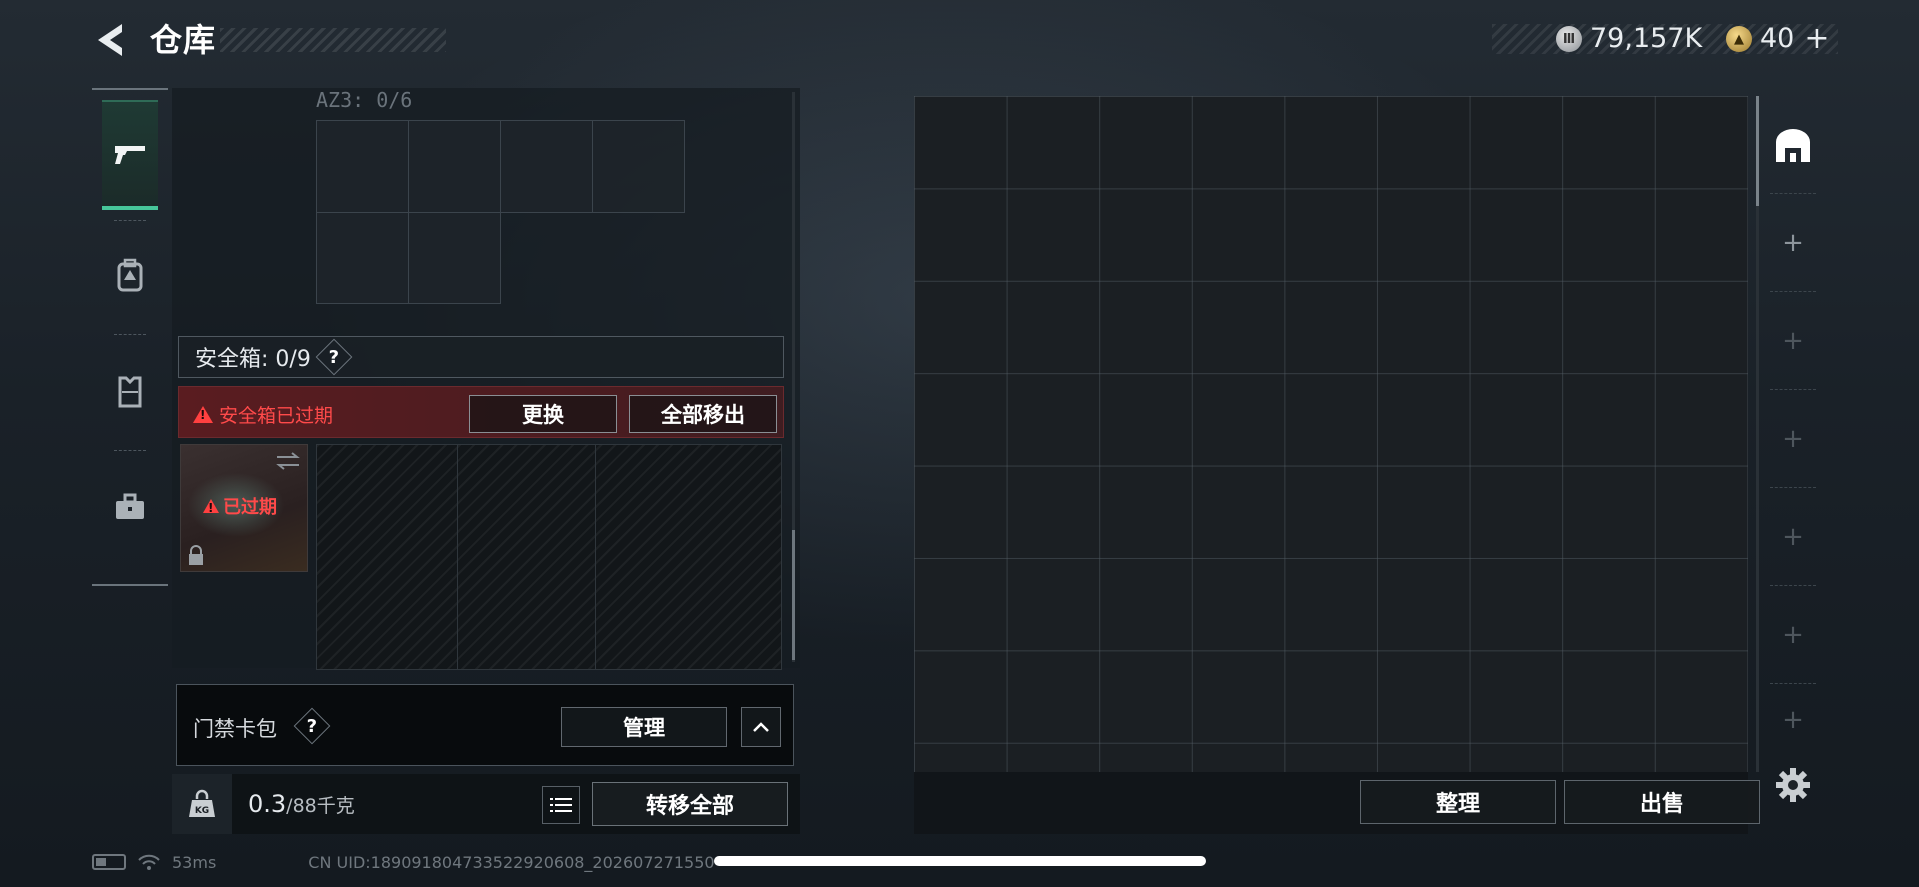 The image size is (1919, 887). I want to click on item-expired-label: 已过期, so click(240, 506).